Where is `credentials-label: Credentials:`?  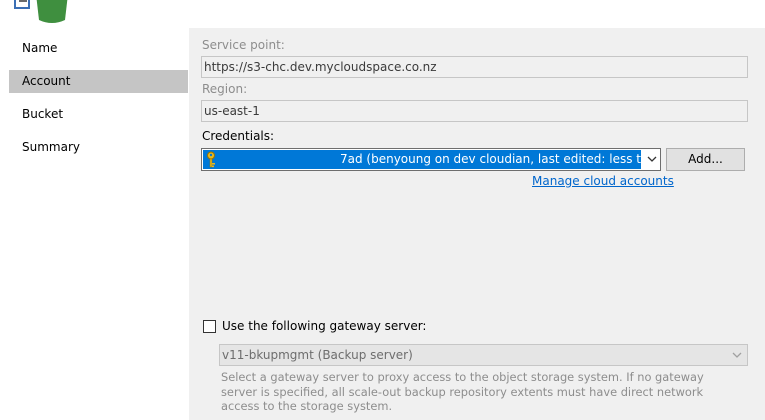
credentials-label: Credentials: is located at coordinates (238, 136).